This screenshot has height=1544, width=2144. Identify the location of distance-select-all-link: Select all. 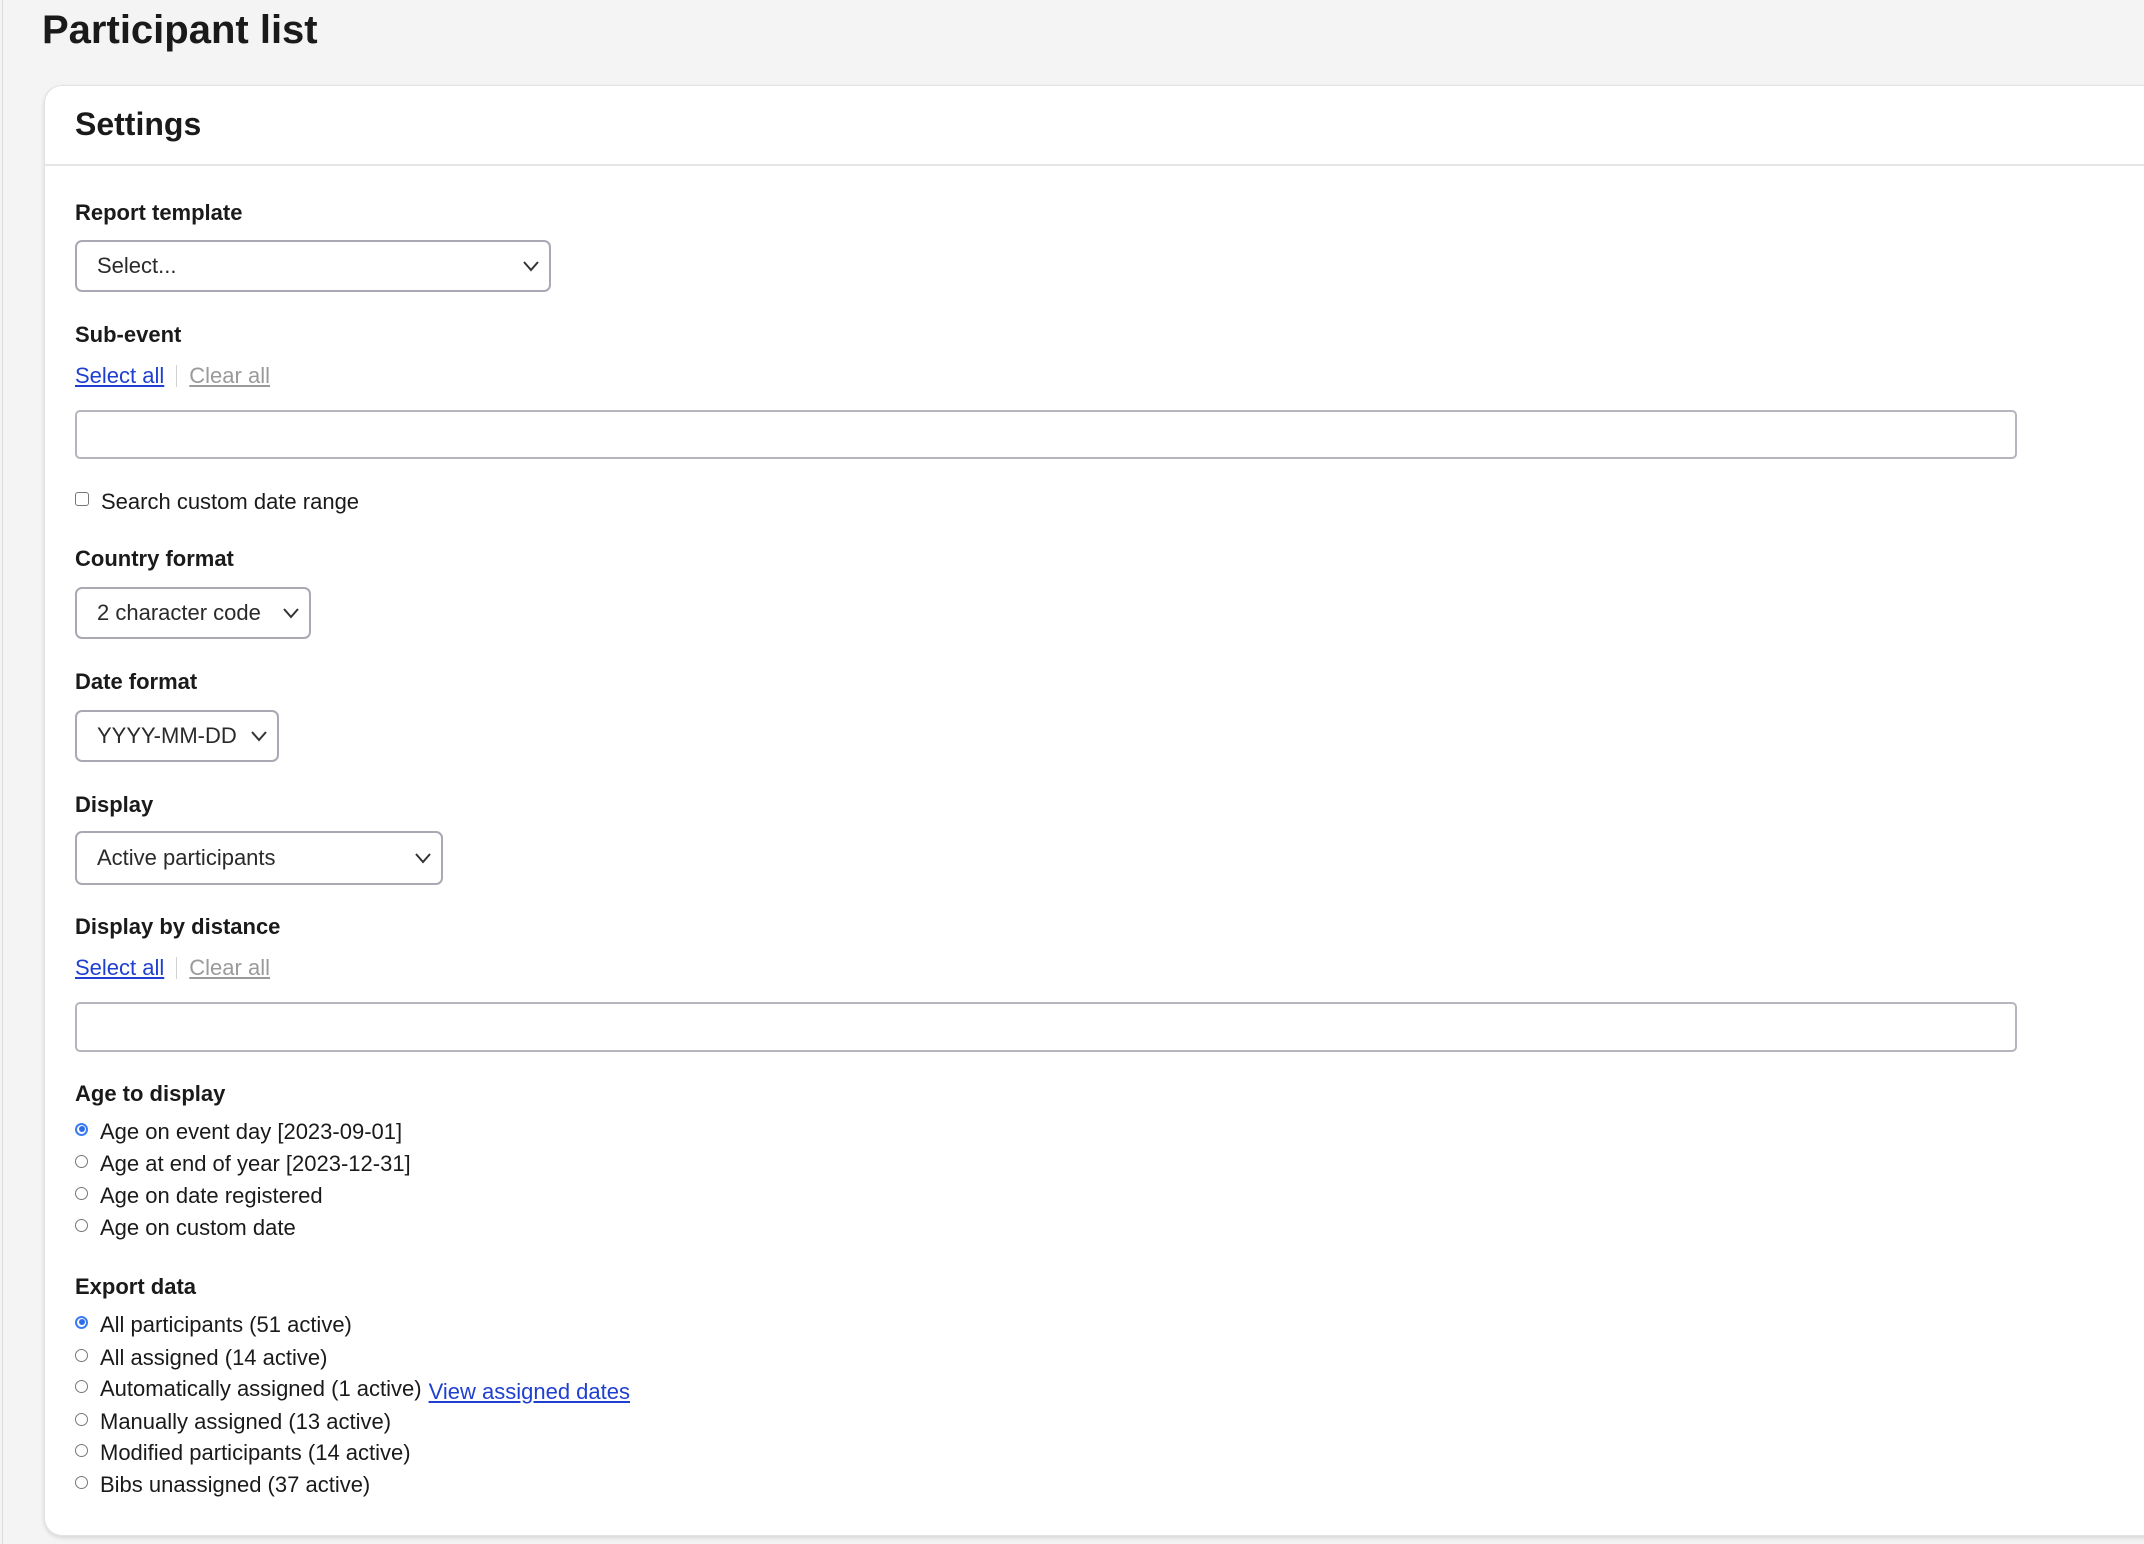
(119, 968).